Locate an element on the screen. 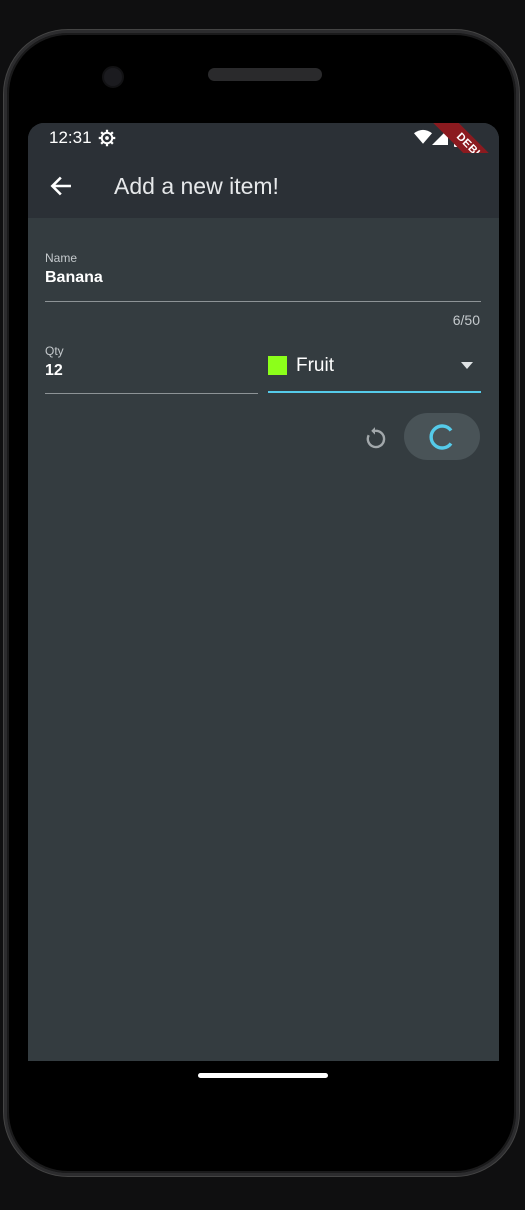  qty-label: Qty is located at coordinates (54, 351).